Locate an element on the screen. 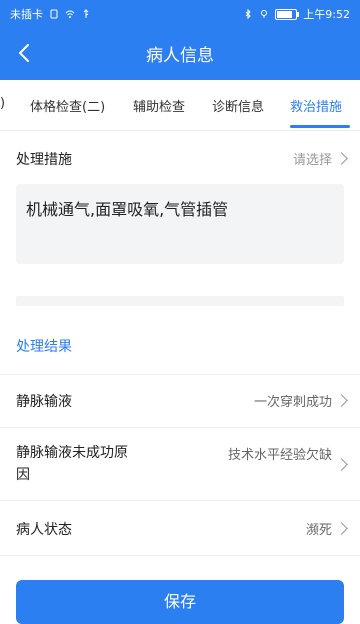  tab-auxiliary-exam: 辅助检查 is located at coordinates (159, 105).